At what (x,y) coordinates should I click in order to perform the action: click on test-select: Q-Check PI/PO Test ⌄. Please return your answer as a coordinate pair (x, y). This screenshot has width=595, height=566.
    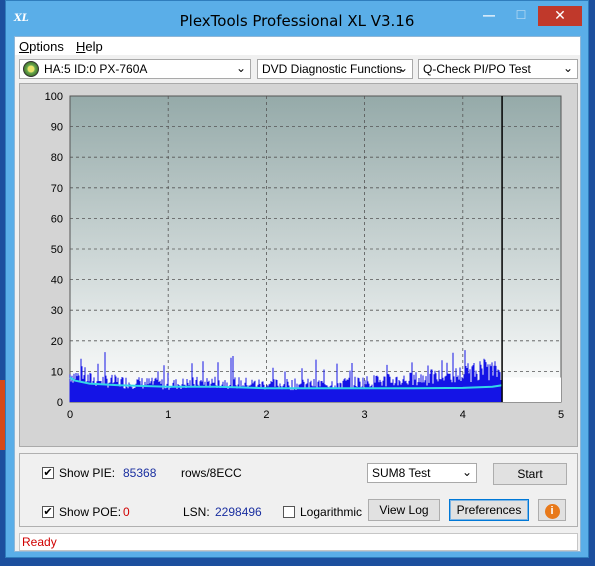
    Looking at the image, I should click on (498, 69).